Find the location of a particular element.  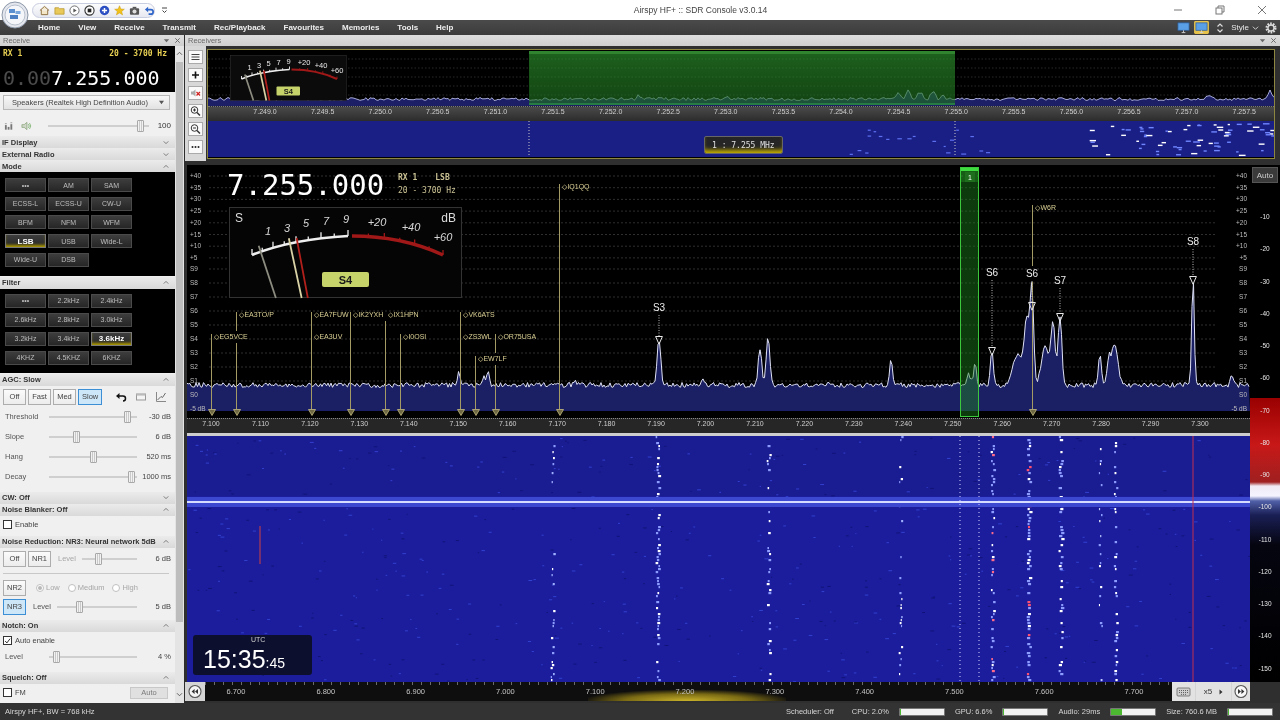

zoom-out-icon is located at coordinates (195, 129).